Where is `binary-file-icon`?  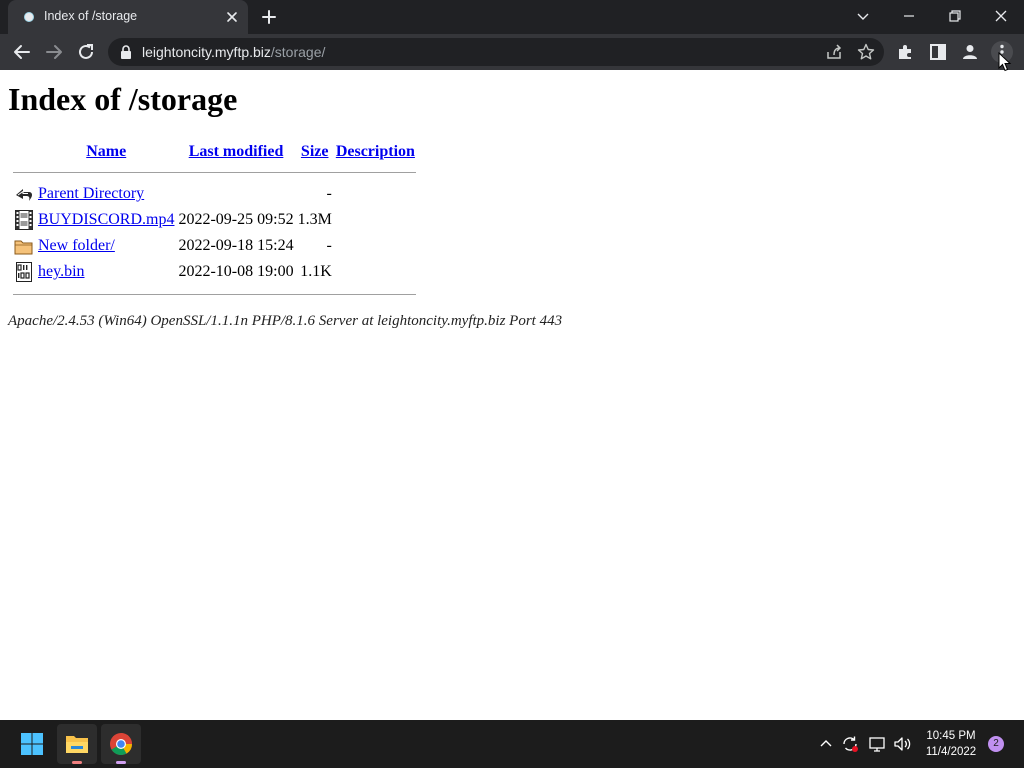 binary-file-icon is located at coordinates (24, 272).